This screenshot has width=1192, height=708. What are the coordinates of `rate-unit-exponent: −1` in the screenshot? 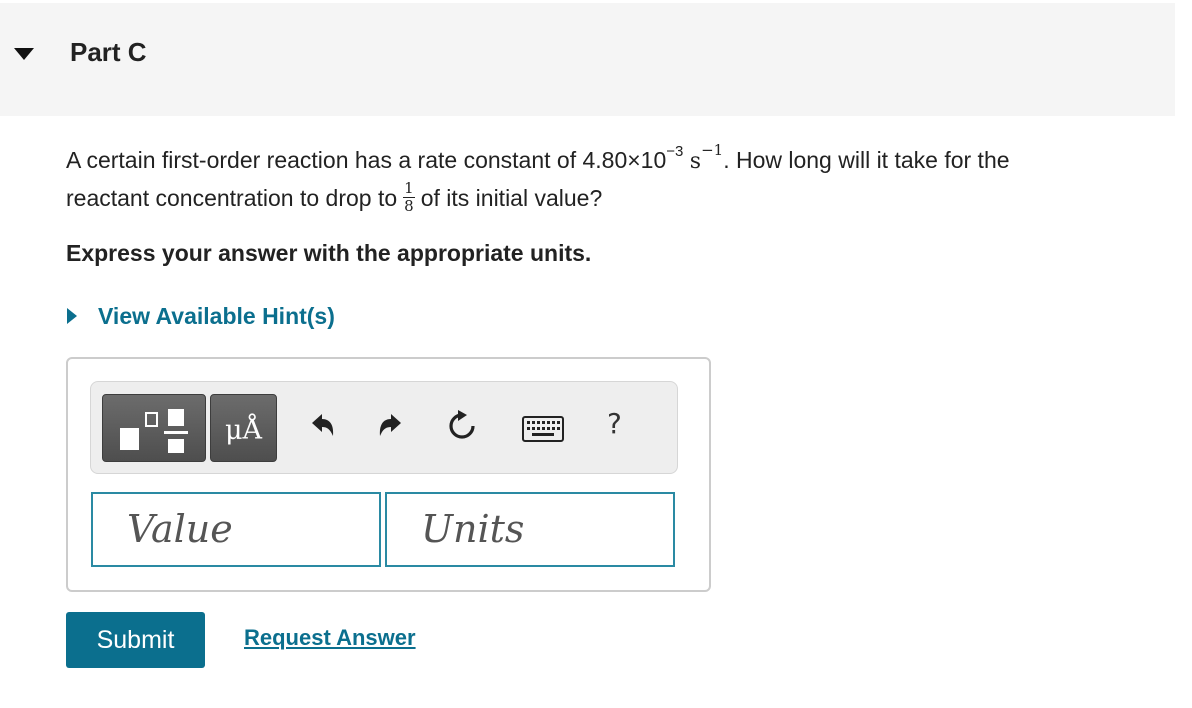 It's located at (712, 150).